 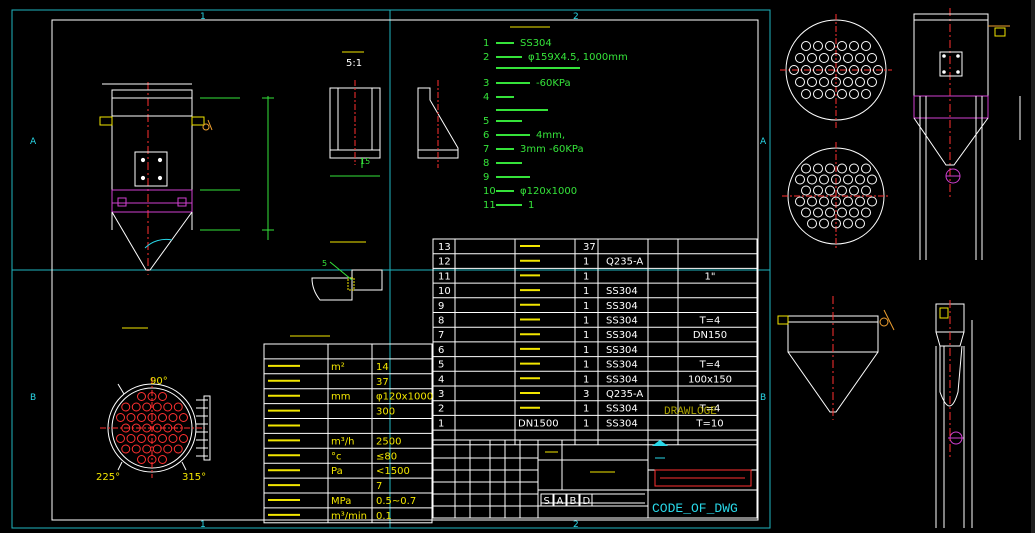 I want to click on bom-item-note: 1", so click(x=710, y=276).